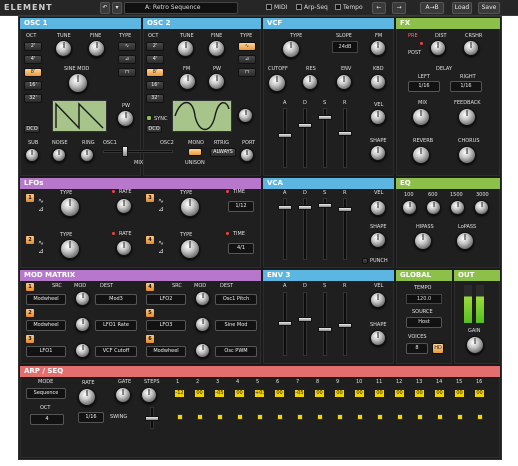  I want to click on cutoff-knob, so click(277, 83).